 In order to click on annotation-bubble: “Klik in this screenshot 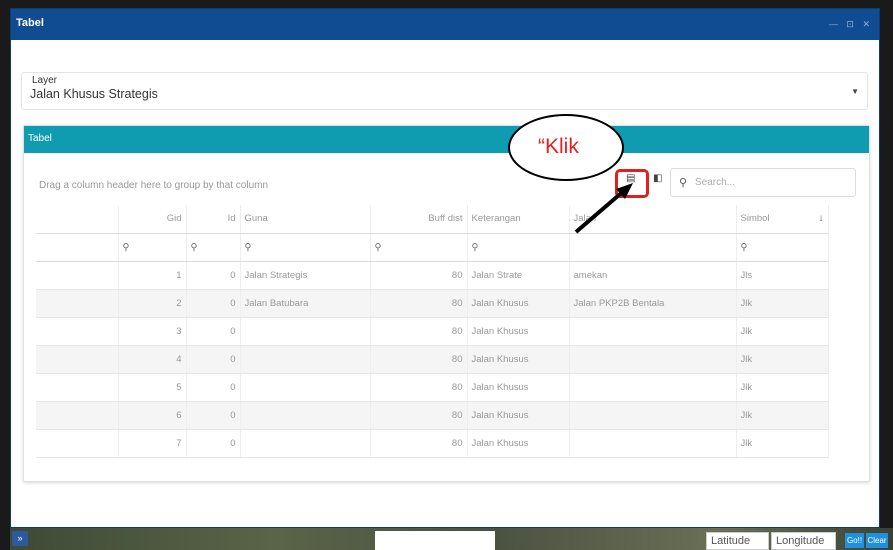, I will do `click(566, 147)`.